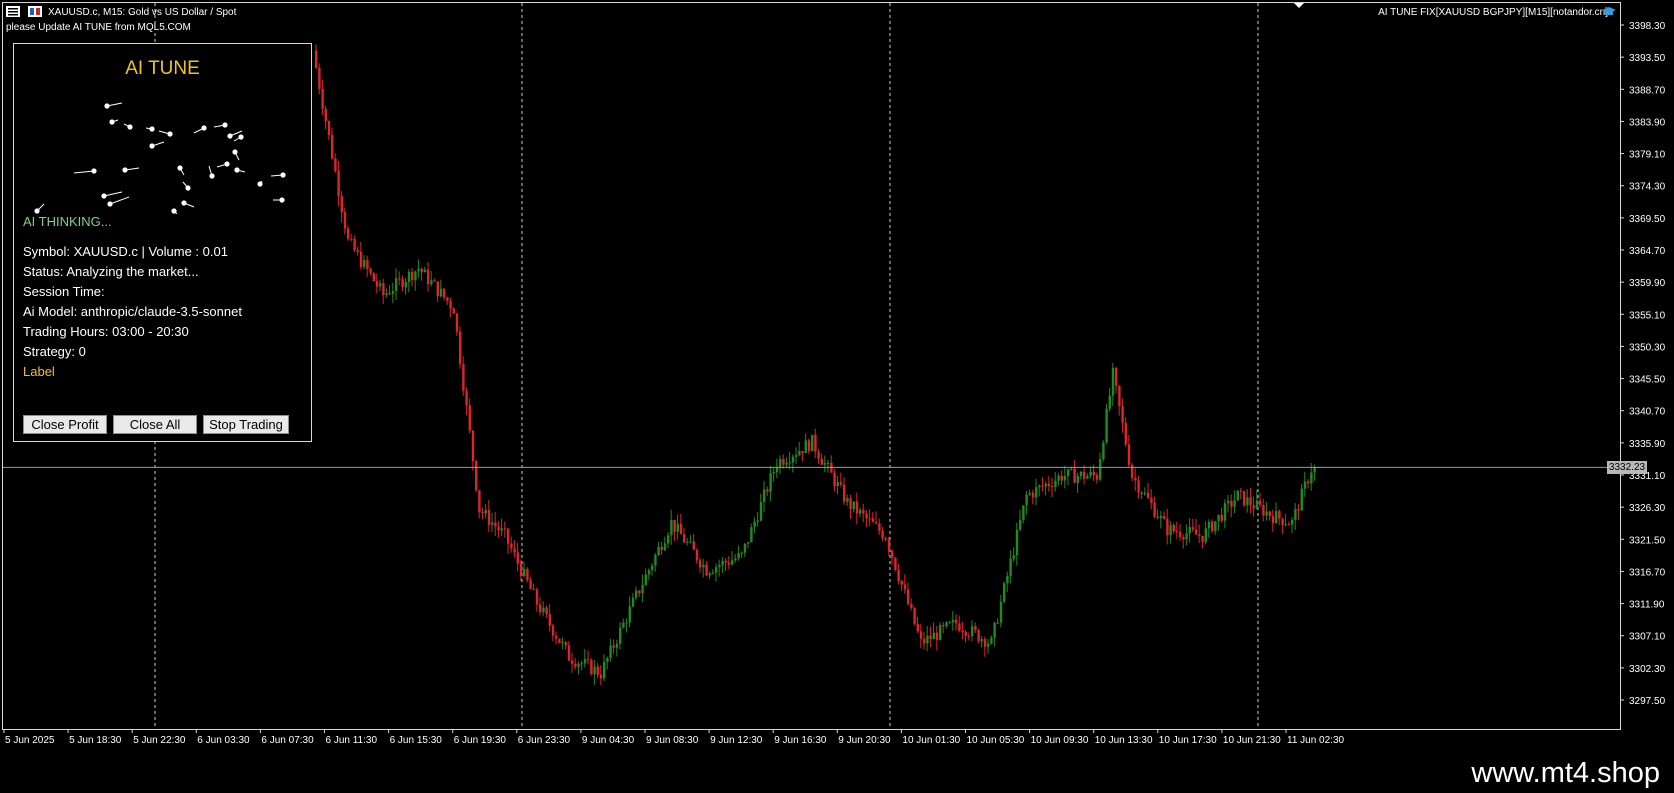 This screenshot has width=1674, height=793. I want to click on x-tick-label: 6 Jun 07:30, so click(287, 740).